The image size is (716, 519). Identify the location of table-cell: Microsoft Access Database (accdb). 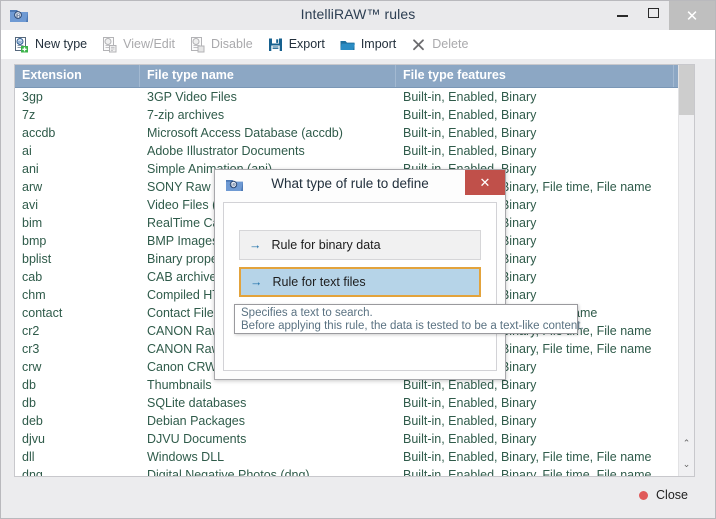
(245, 133).